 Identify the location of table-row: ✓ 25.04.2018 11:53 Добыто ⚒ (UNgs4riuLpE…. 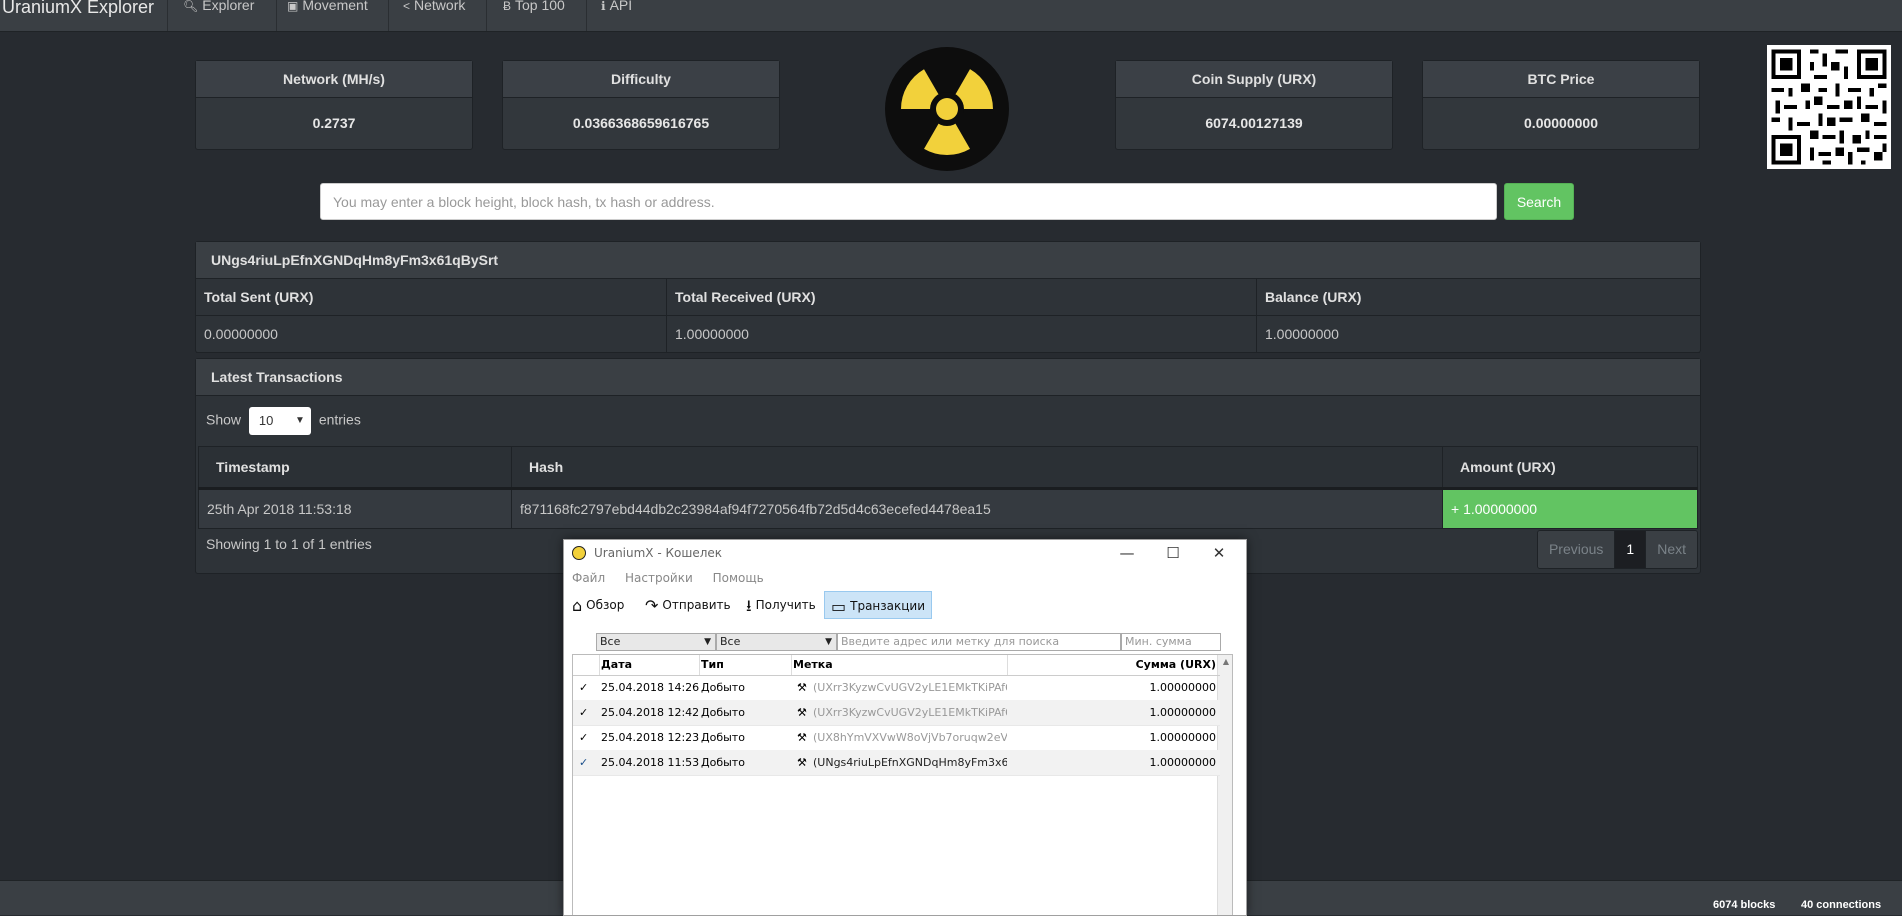
(896, 763).